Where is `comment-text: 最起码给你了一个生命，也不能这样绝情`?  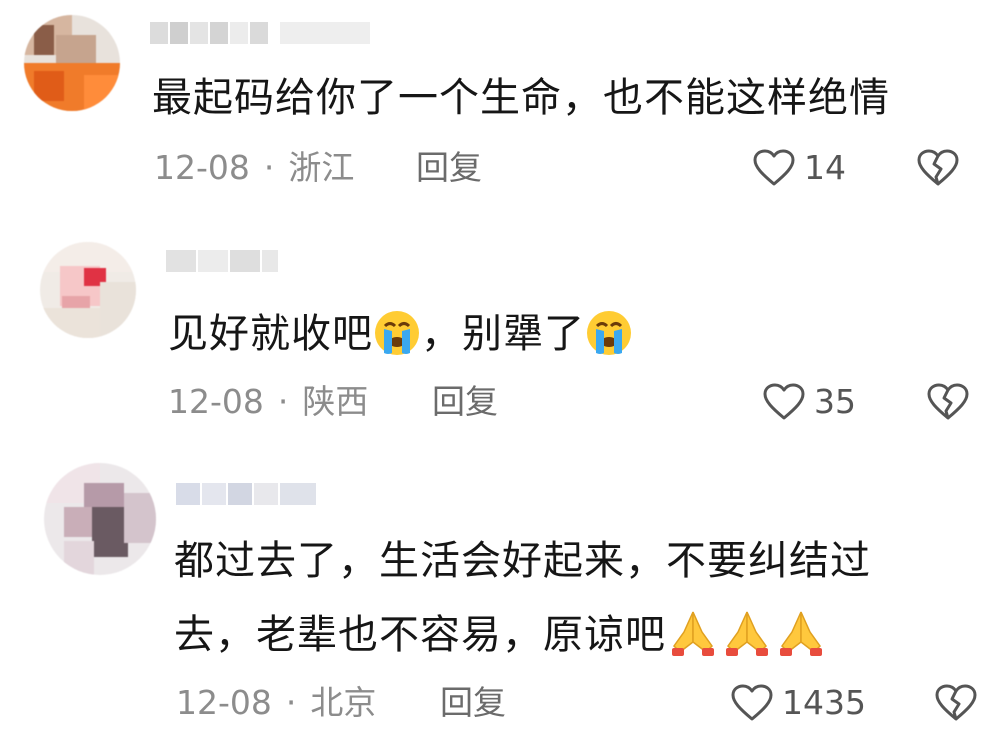 comment-text: 最起码给你了一个生命，也不能这样绝情 is located at coordinates (521, 98).